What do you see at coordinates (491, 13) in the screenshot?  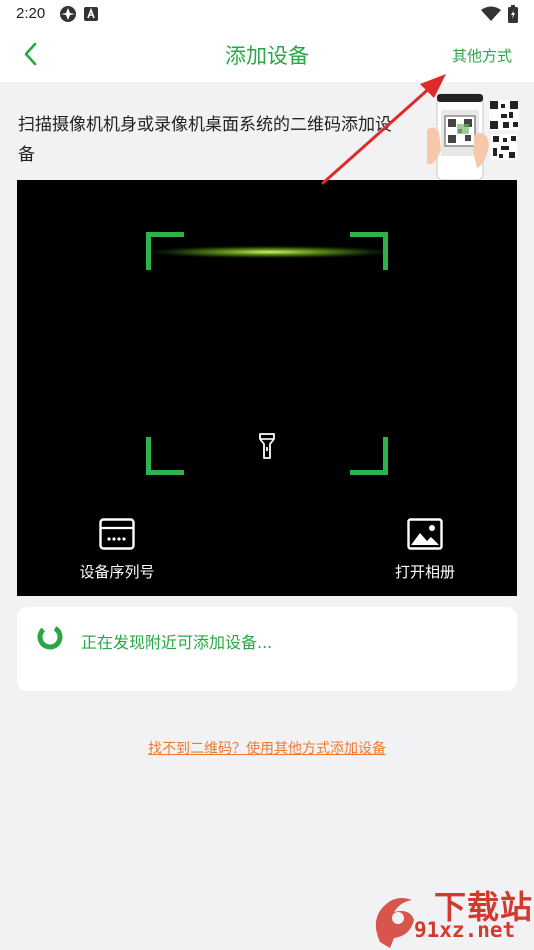 I see `wifi-icon` at bounding box center [491, 13].